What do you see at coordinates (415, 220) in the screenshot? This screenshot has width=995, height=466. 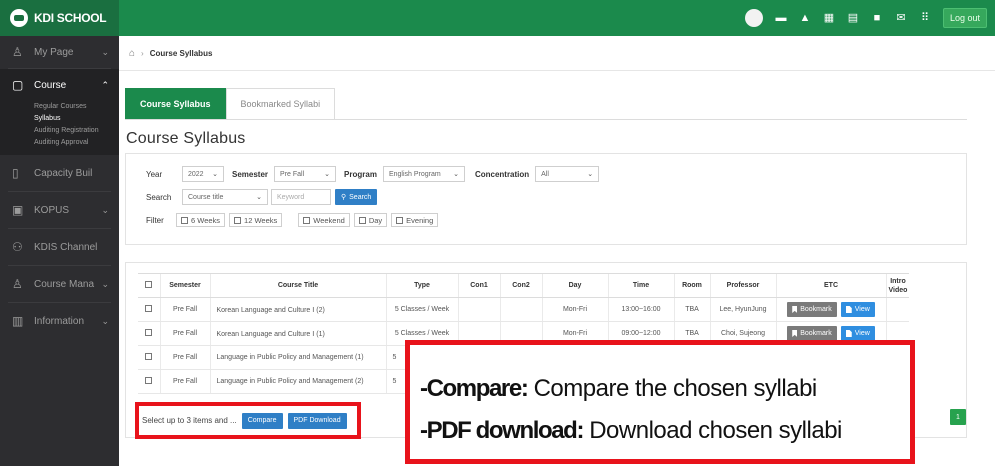 I see `filter-evening: Evening` at bounding box center [415, 220].